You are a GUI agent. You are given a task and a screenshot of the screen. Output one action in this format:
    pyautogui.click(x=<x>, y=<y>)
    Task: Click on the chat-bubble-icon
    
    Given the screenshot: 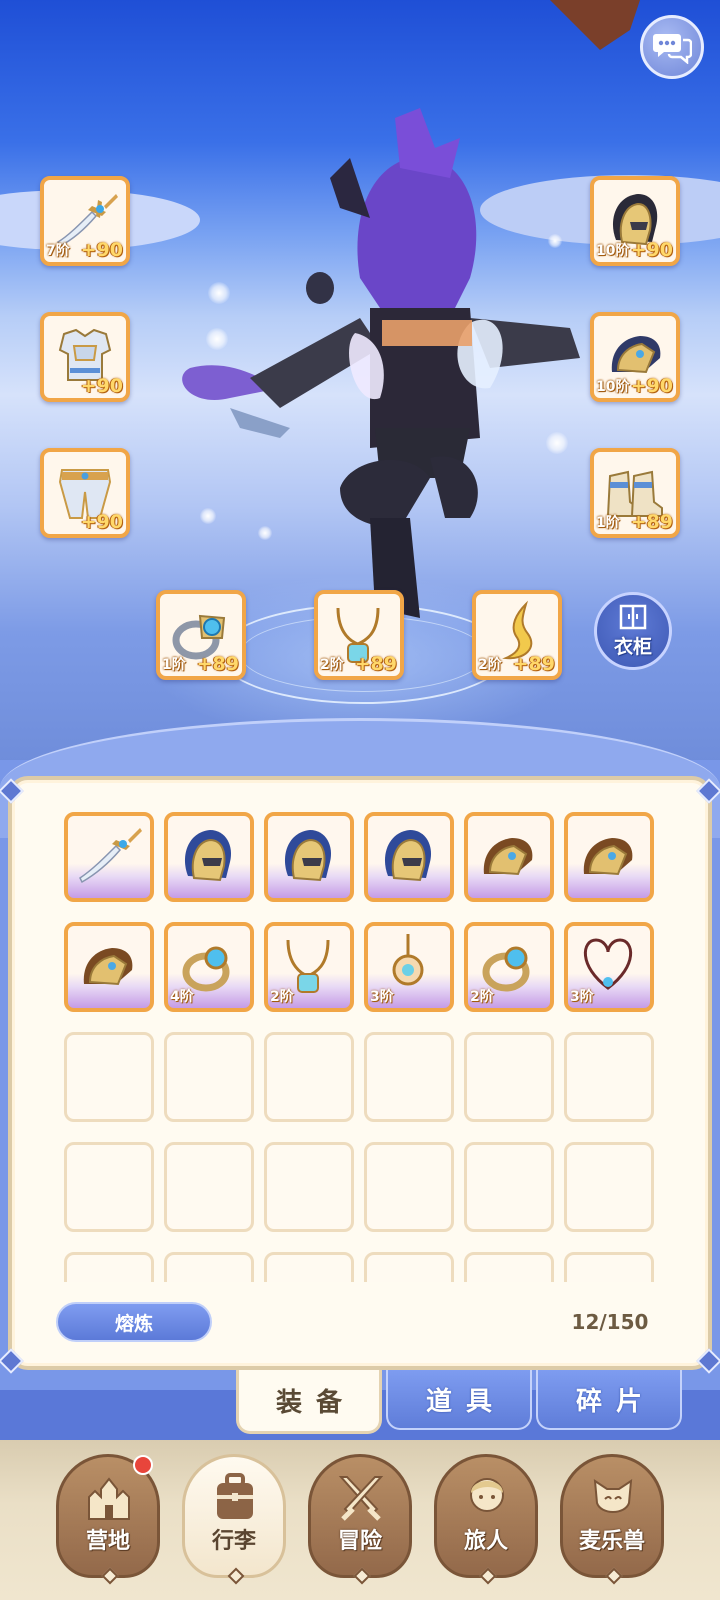 What is the action you would take?
    pyautogui.click(x=672, y=49)
    